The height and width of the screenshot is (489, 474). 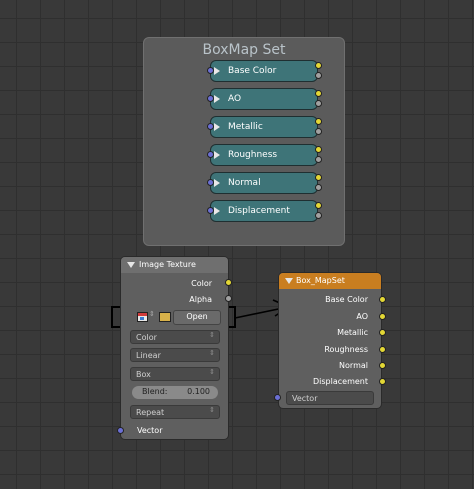 I want to click on blend-value: 0.100, so click(x=198, y=391).